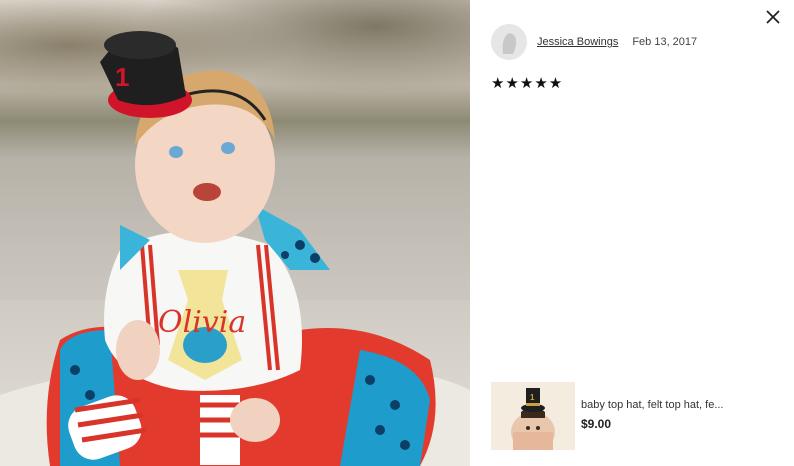 The image size is (794, 466). What do you see at coordinates (773, 17) in the screenshot?
I see `close-icon` at bounding box center [773, 17].